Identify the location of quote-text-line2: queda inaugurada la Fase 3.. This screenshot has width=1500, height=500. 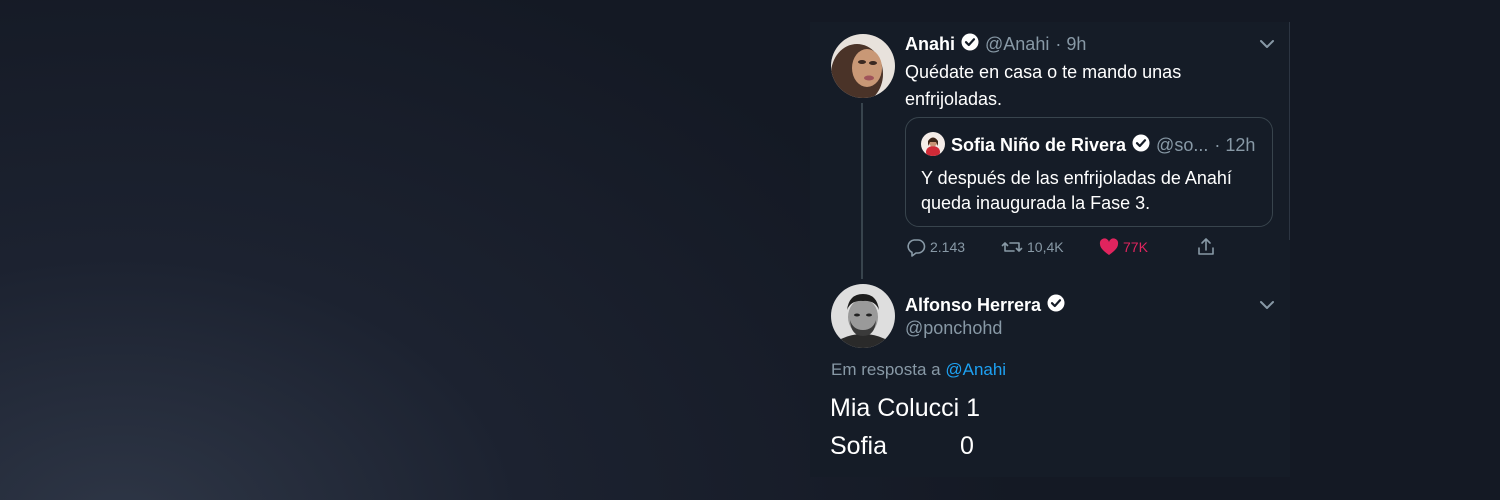
(1036, 203).